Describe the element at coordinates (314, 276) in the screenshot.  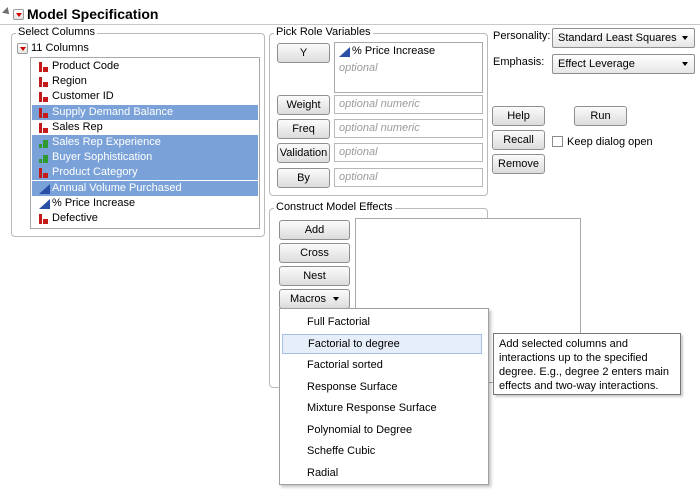
I see `nest-button: Nest` at that location.